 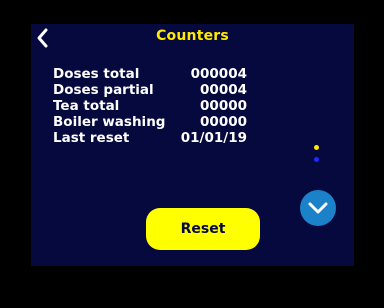 I want to click on counter-value: 01/01/19, so click(x=213, y=138).